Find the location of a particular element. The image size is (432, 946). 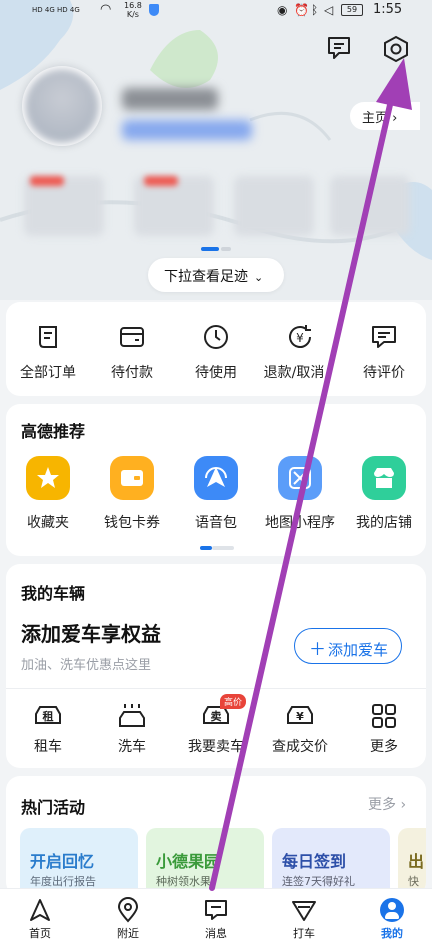

tab-messages-label: 消息 is located at coordinates (216, 933).